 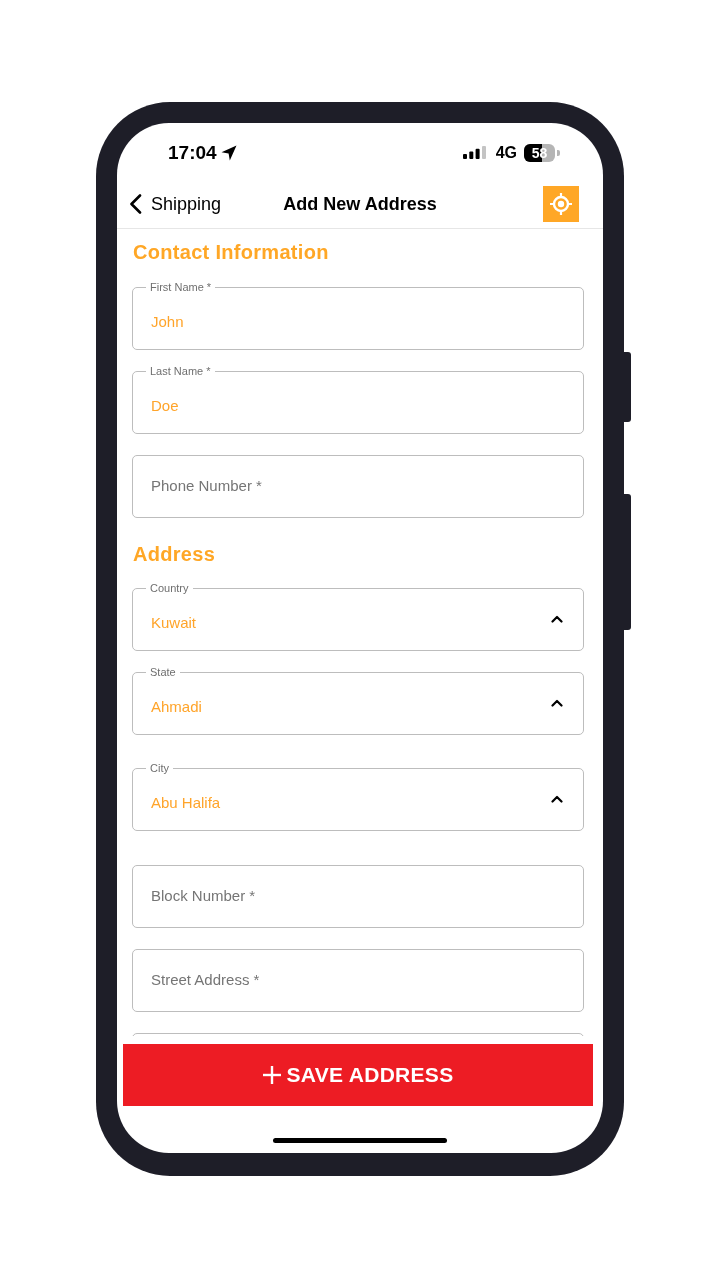 What do you see at coordinates (135, 204) in the screenshot?
I see `chevron-left-icon` at bounding box center [135, 204].